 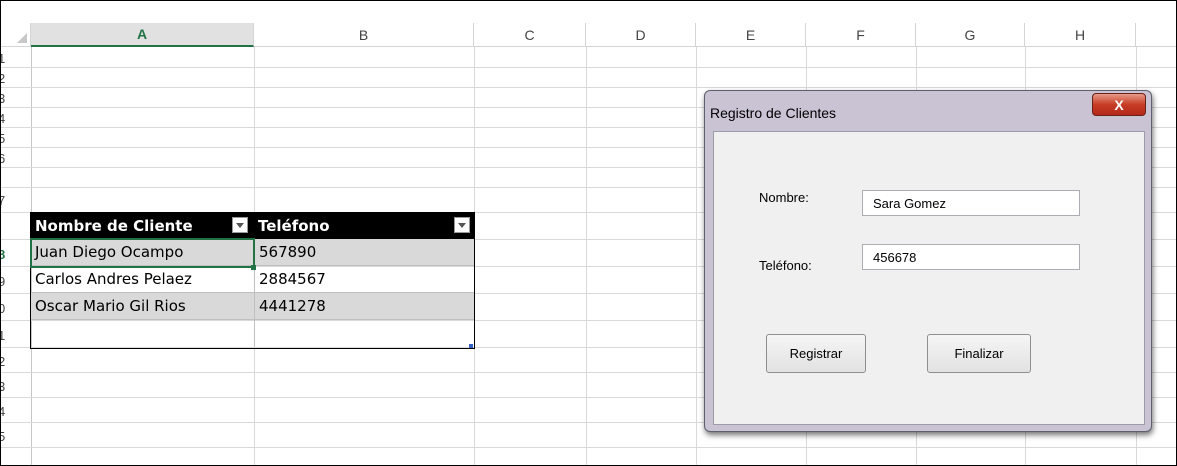 I want to click on column-header-c: C, so click(x=530, y=35).